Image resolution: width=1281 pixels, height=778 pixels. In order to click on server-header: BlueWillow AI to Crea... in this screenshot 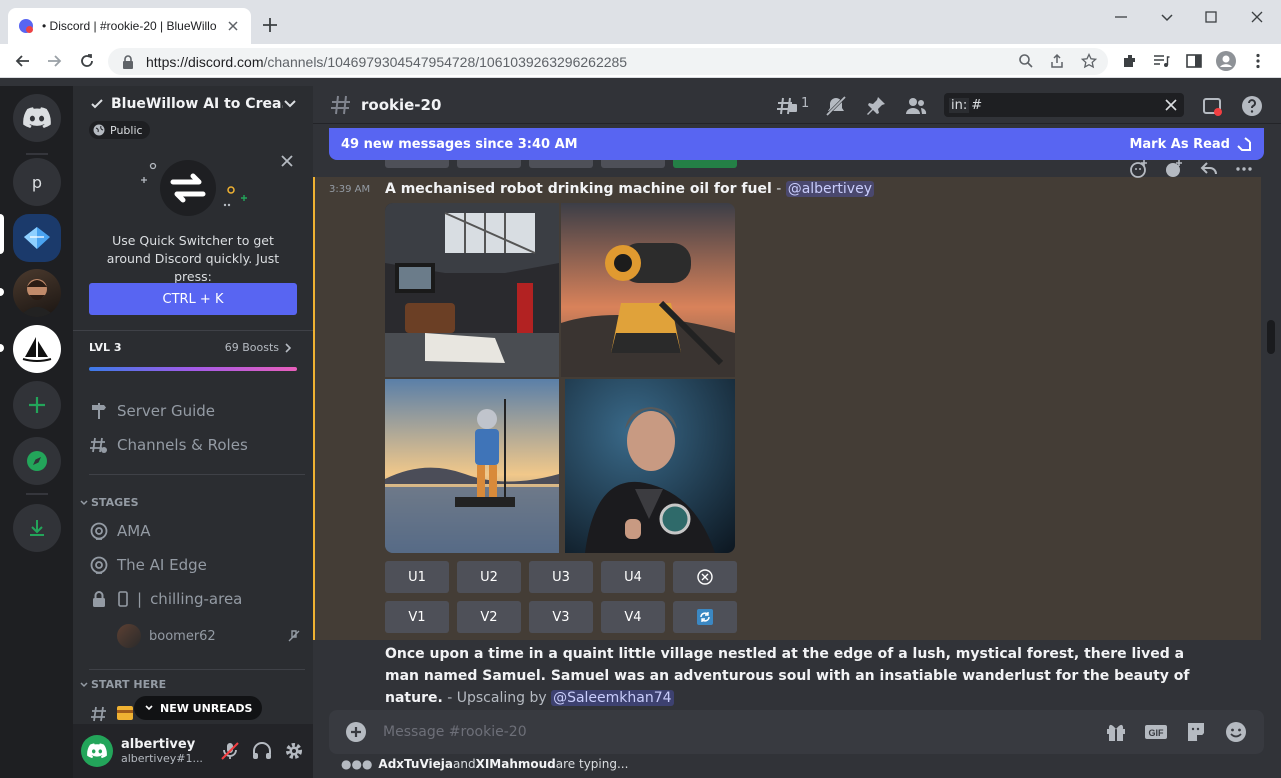, I will do `click(193, 104)`.